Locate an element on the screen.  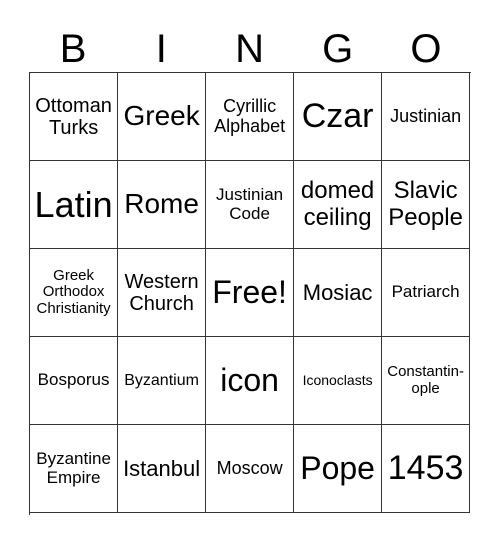
bingo-cell: Rome is located at coordinates (162, 205).